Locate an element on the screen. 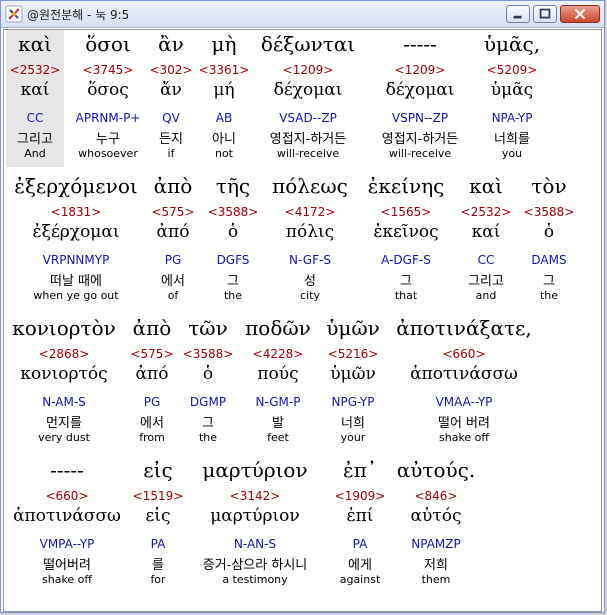 The height and width of the screenshot is (615, 607). parse-code: VSAD--ZP is located at coordinates (308, 118).